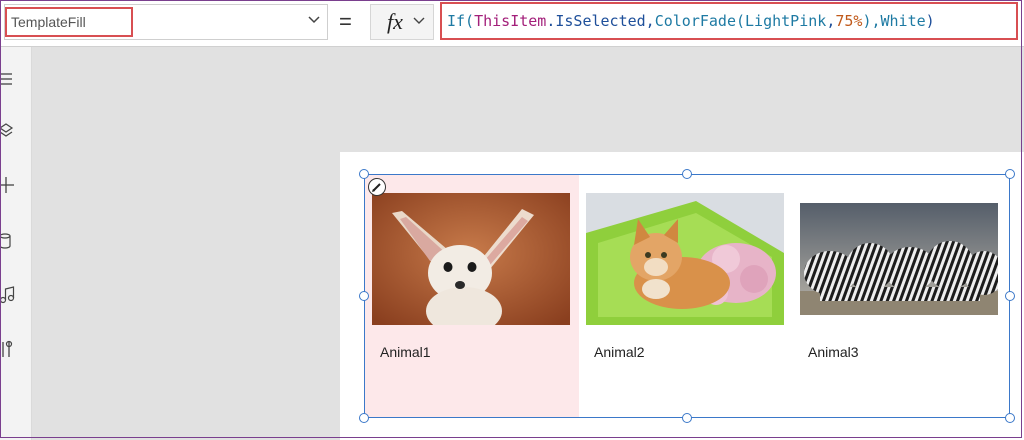  I want to click on resize-handle-right, so click(1010, 296).